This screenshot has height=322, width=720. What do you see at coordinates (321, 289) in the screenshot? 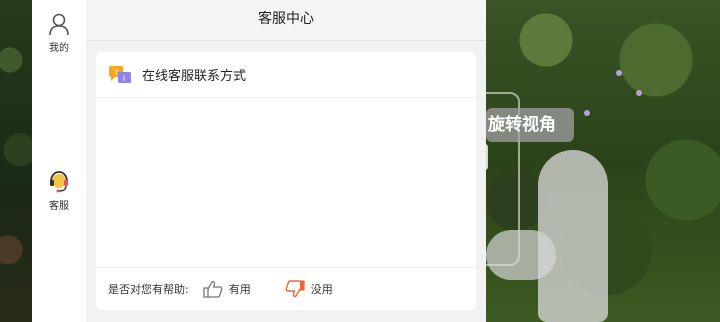
I see `not-helpful-label: 没用` at bounding box center [321, 289].